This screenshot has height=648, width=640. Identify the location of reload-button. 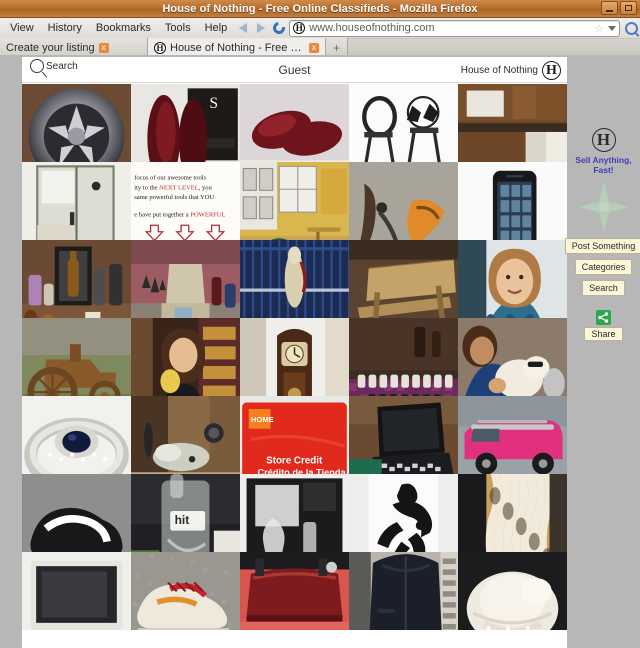
(279, 28).